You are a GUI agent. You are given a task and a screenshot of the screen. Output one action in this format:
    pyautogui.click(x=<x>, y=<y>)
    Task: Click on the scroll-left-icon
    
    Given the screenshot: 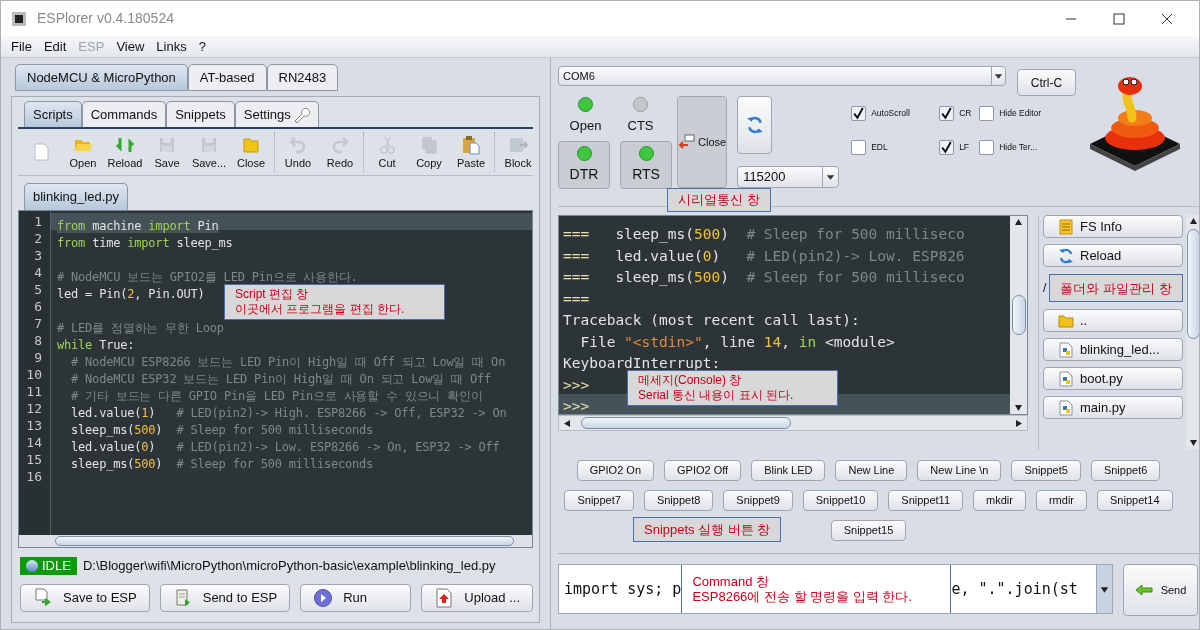 What is the action you would take?
    pyautogui.click(x=567, y=423)
    